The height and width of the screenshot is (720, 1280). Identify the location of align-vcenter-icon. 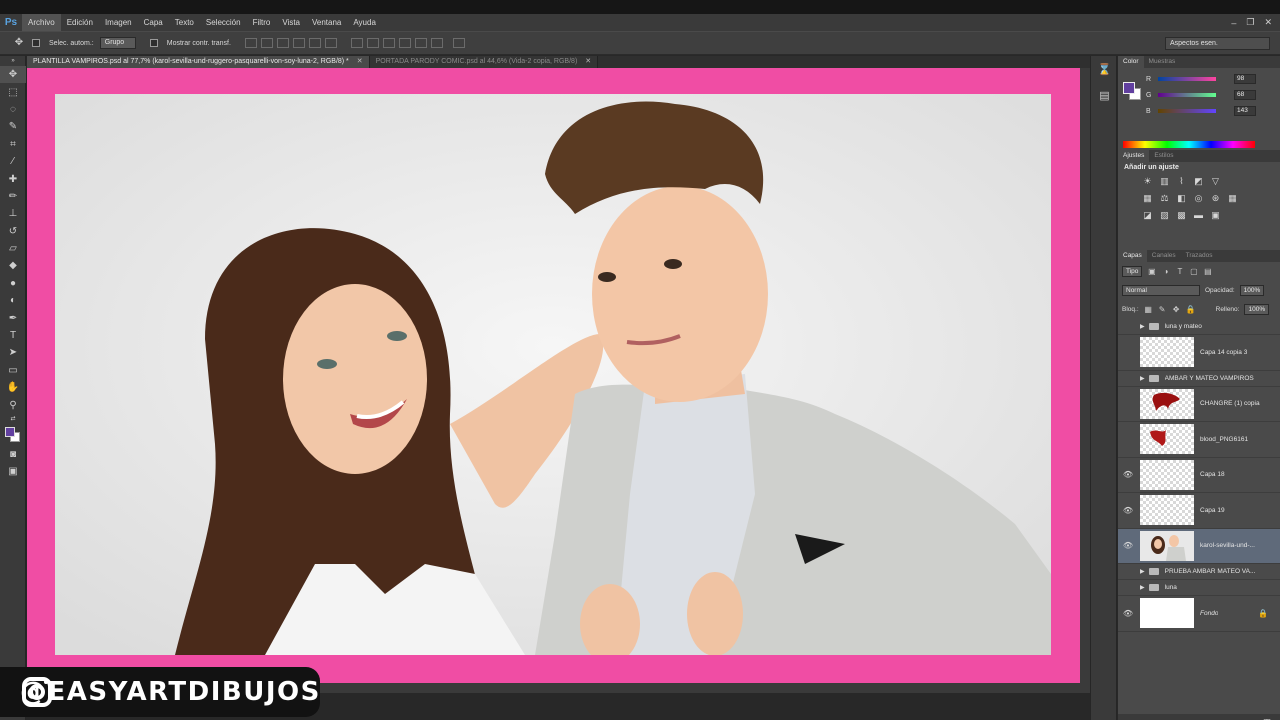
(266, 43).